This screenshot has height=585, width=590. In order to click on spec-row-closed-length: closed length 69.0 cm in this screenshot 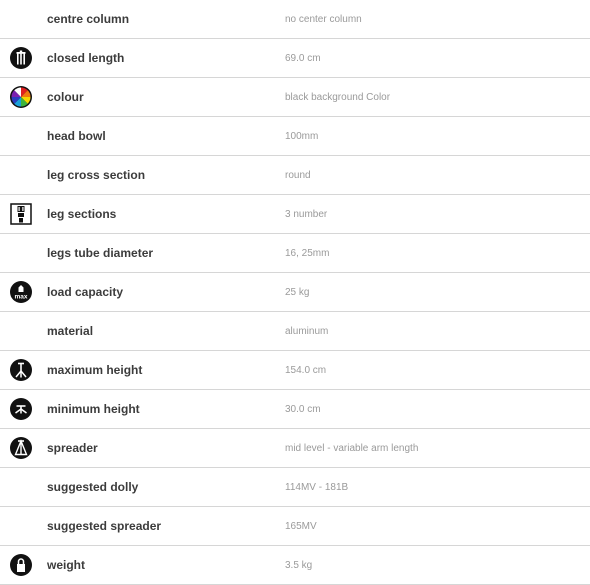, I will do `click(295, 58)`.